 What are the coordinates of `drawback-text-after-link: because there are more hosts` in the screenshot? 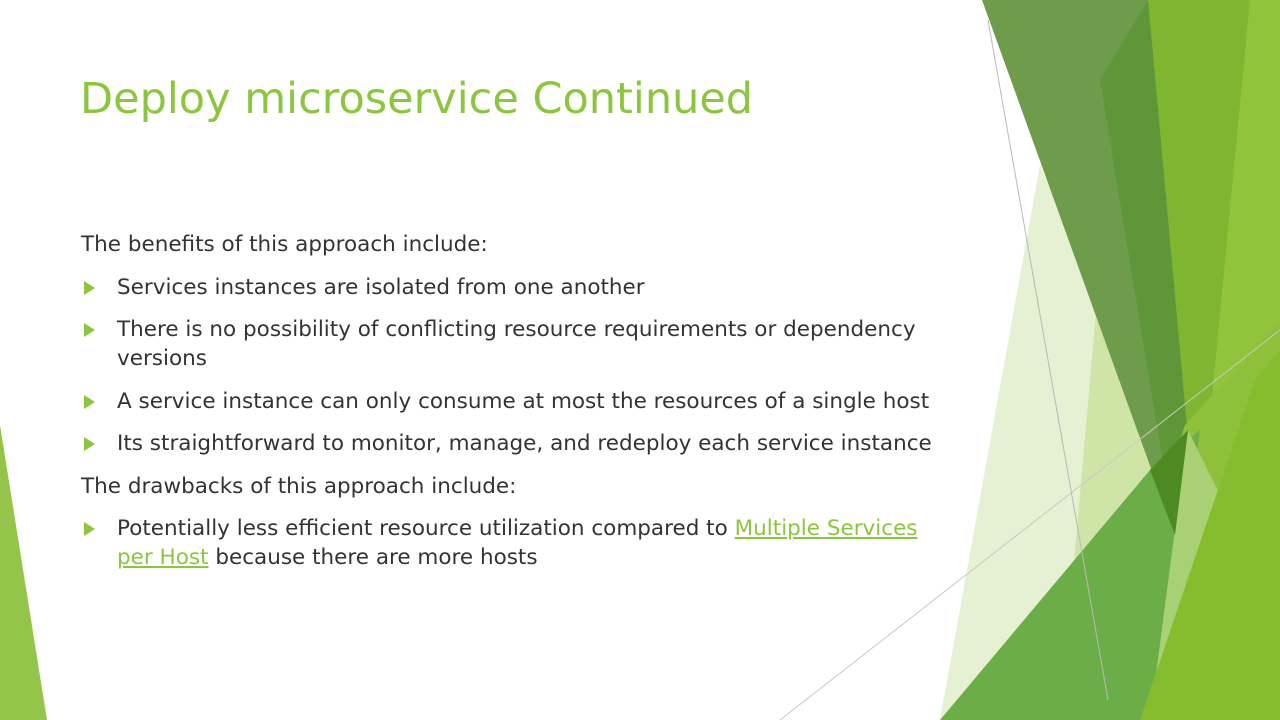 It's located at (373, 557).